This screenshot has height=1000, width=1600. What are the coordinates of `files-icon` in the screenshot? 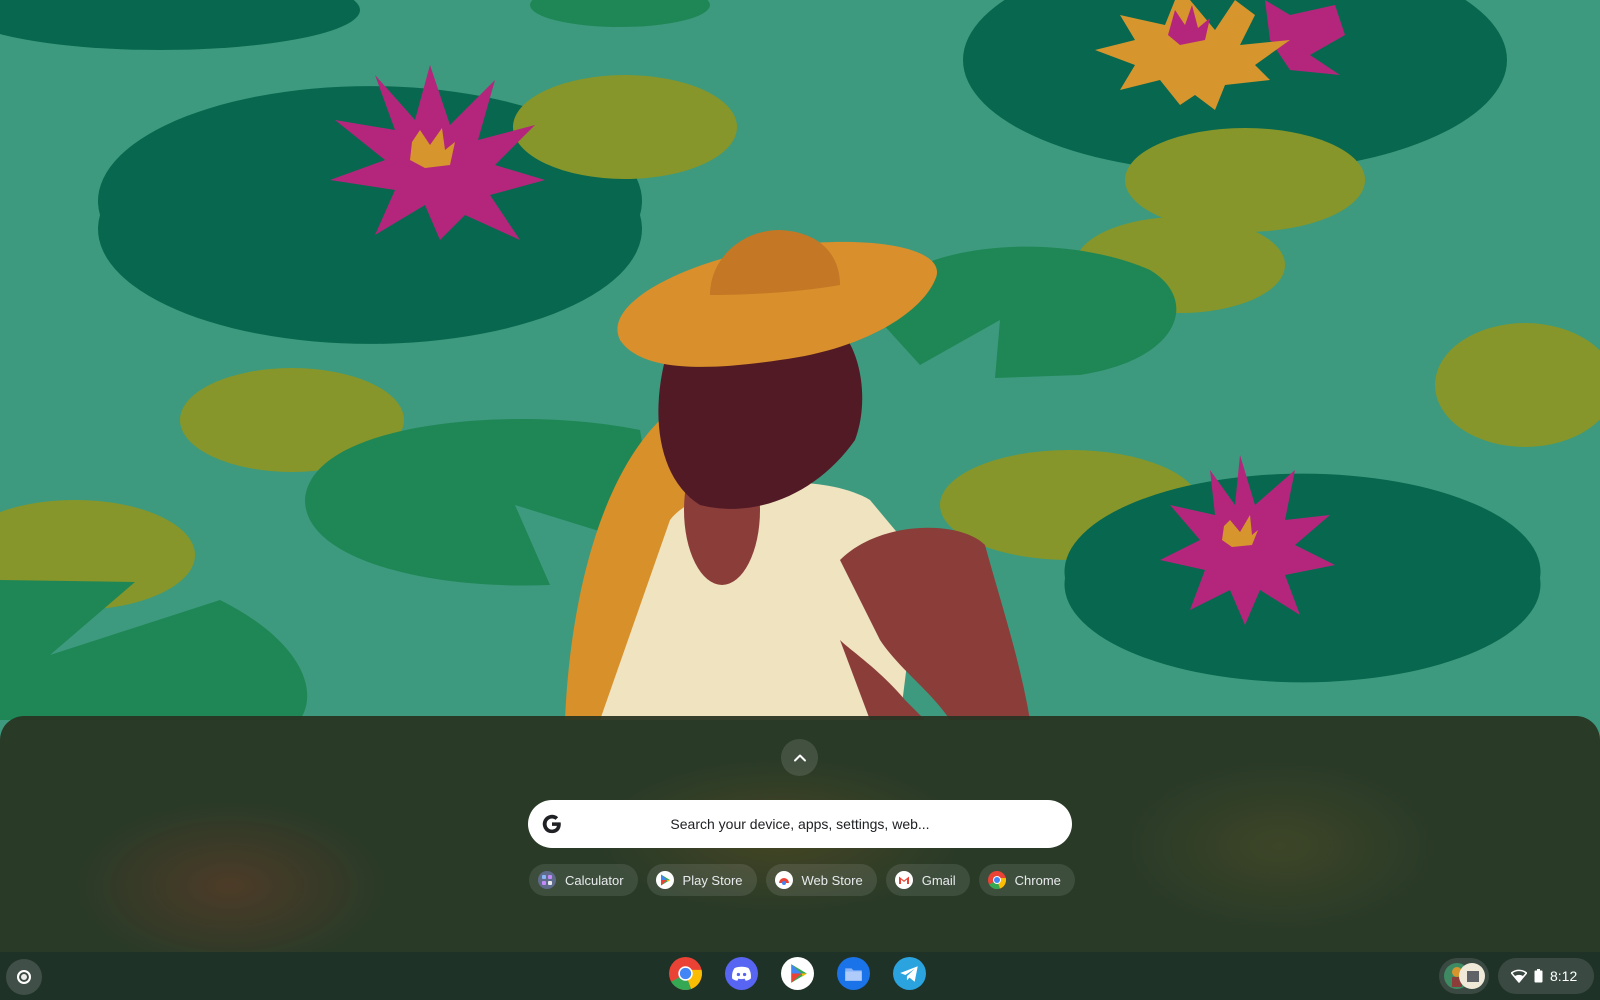 It's located at (853, 973).